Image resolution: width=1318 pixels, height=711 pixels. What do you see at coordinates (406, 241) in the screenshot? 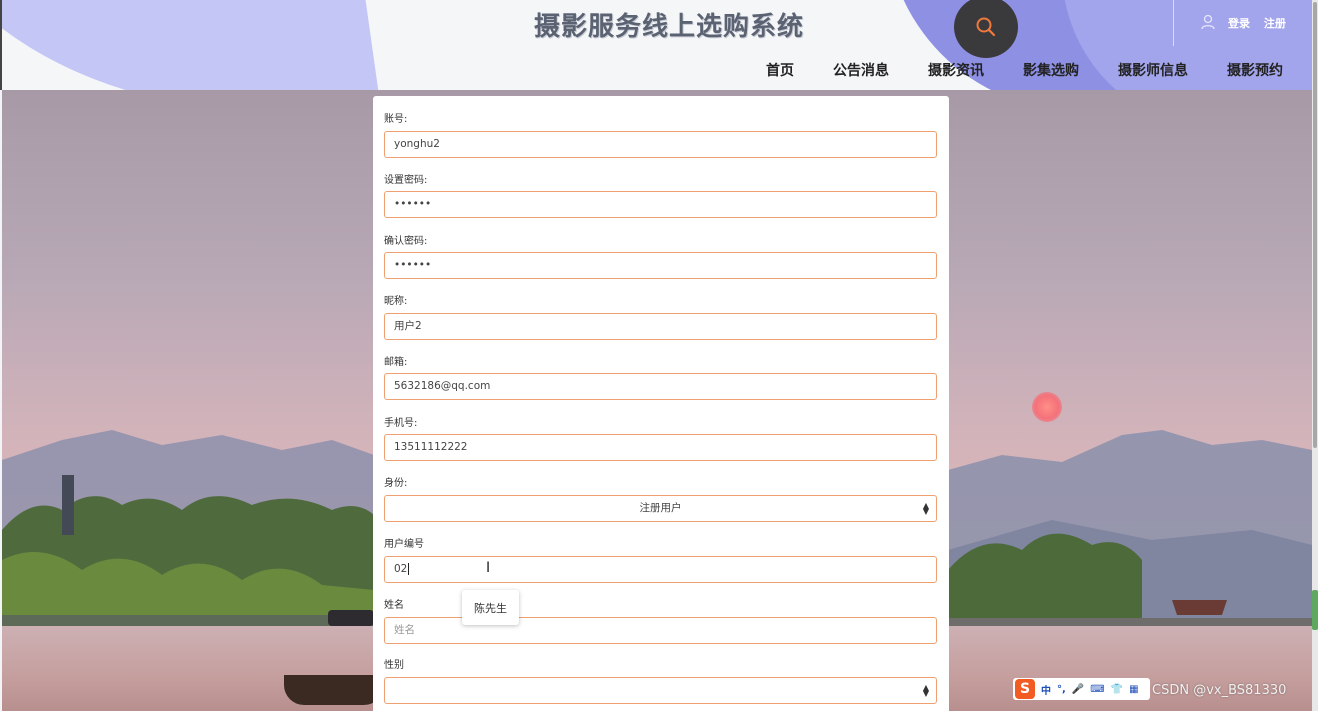
I see `confirm-password-label: 确认密码:` at bounding box center [406, 241].